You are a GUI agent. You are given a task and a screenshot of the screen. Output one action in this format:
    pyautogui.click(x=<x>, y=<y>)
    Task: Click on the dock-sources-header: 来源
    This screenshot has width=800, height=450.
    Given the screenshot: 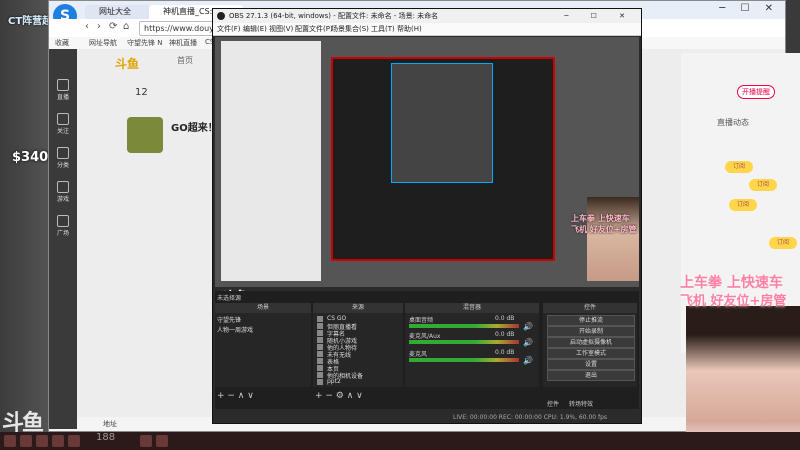 What is the action you would take?
    pyautogui.click(x=358, y=308)
    